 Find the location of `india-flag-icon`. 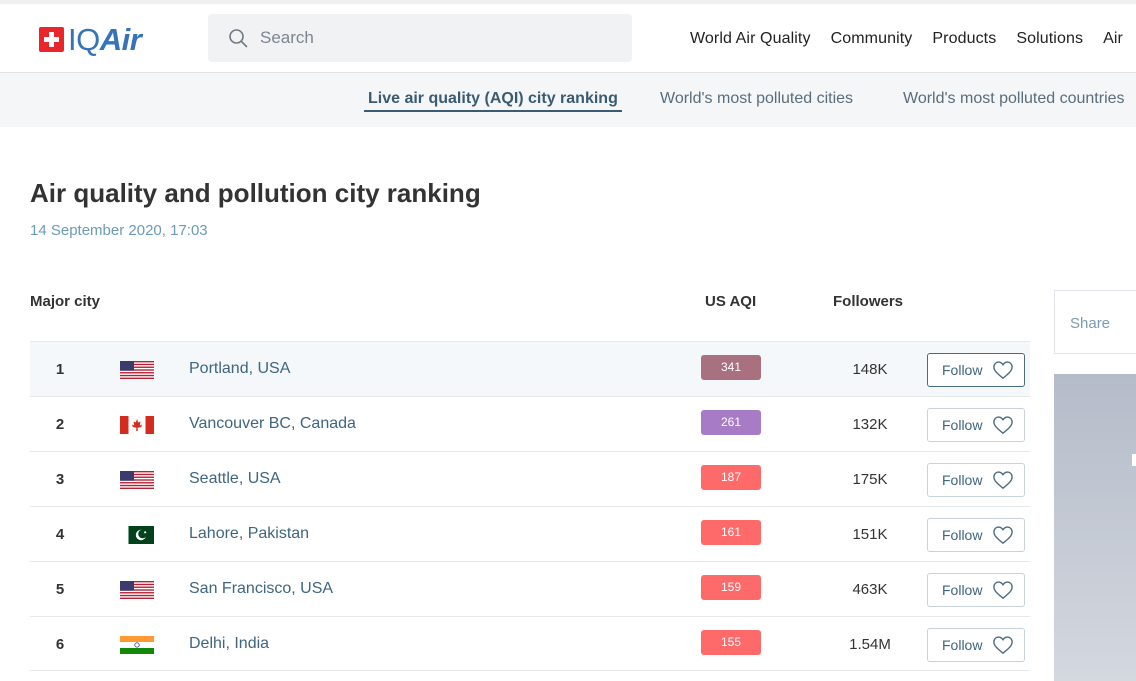

india-flag-icon is located at coordinates (137, 645).